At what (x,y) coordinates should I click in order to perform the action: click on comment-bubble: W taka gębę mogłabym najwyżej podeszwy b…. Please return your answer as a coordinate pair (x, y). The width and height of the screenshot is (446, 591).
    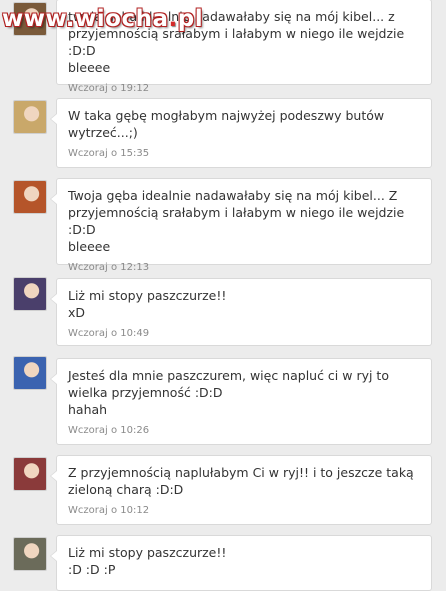
    Looking at the image, I should click on (241, 133).